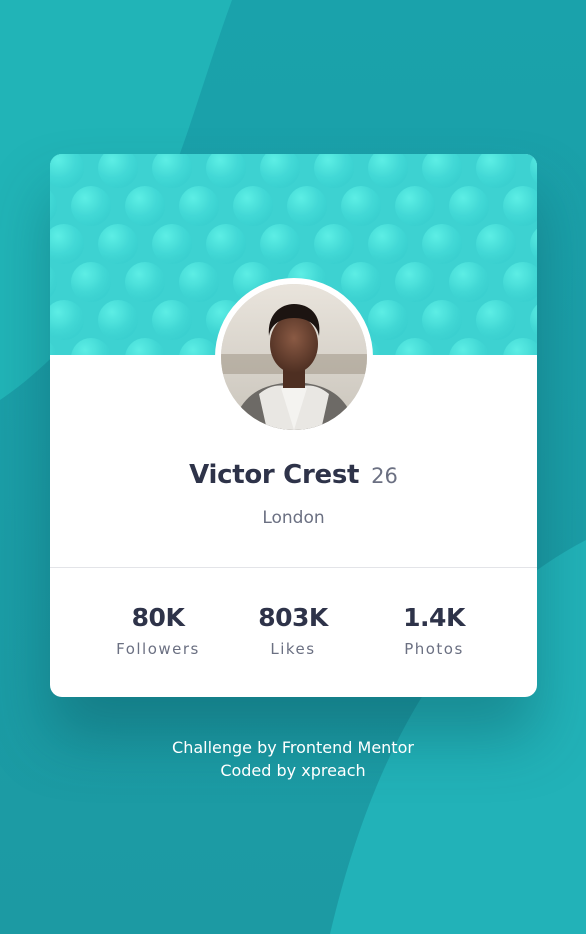 Image resolution: width=586 pixels, height=934 pixels. Describe the element at coordinates (434, 617) in the screenshot. I see `stat-value: 1.4K` at that location.